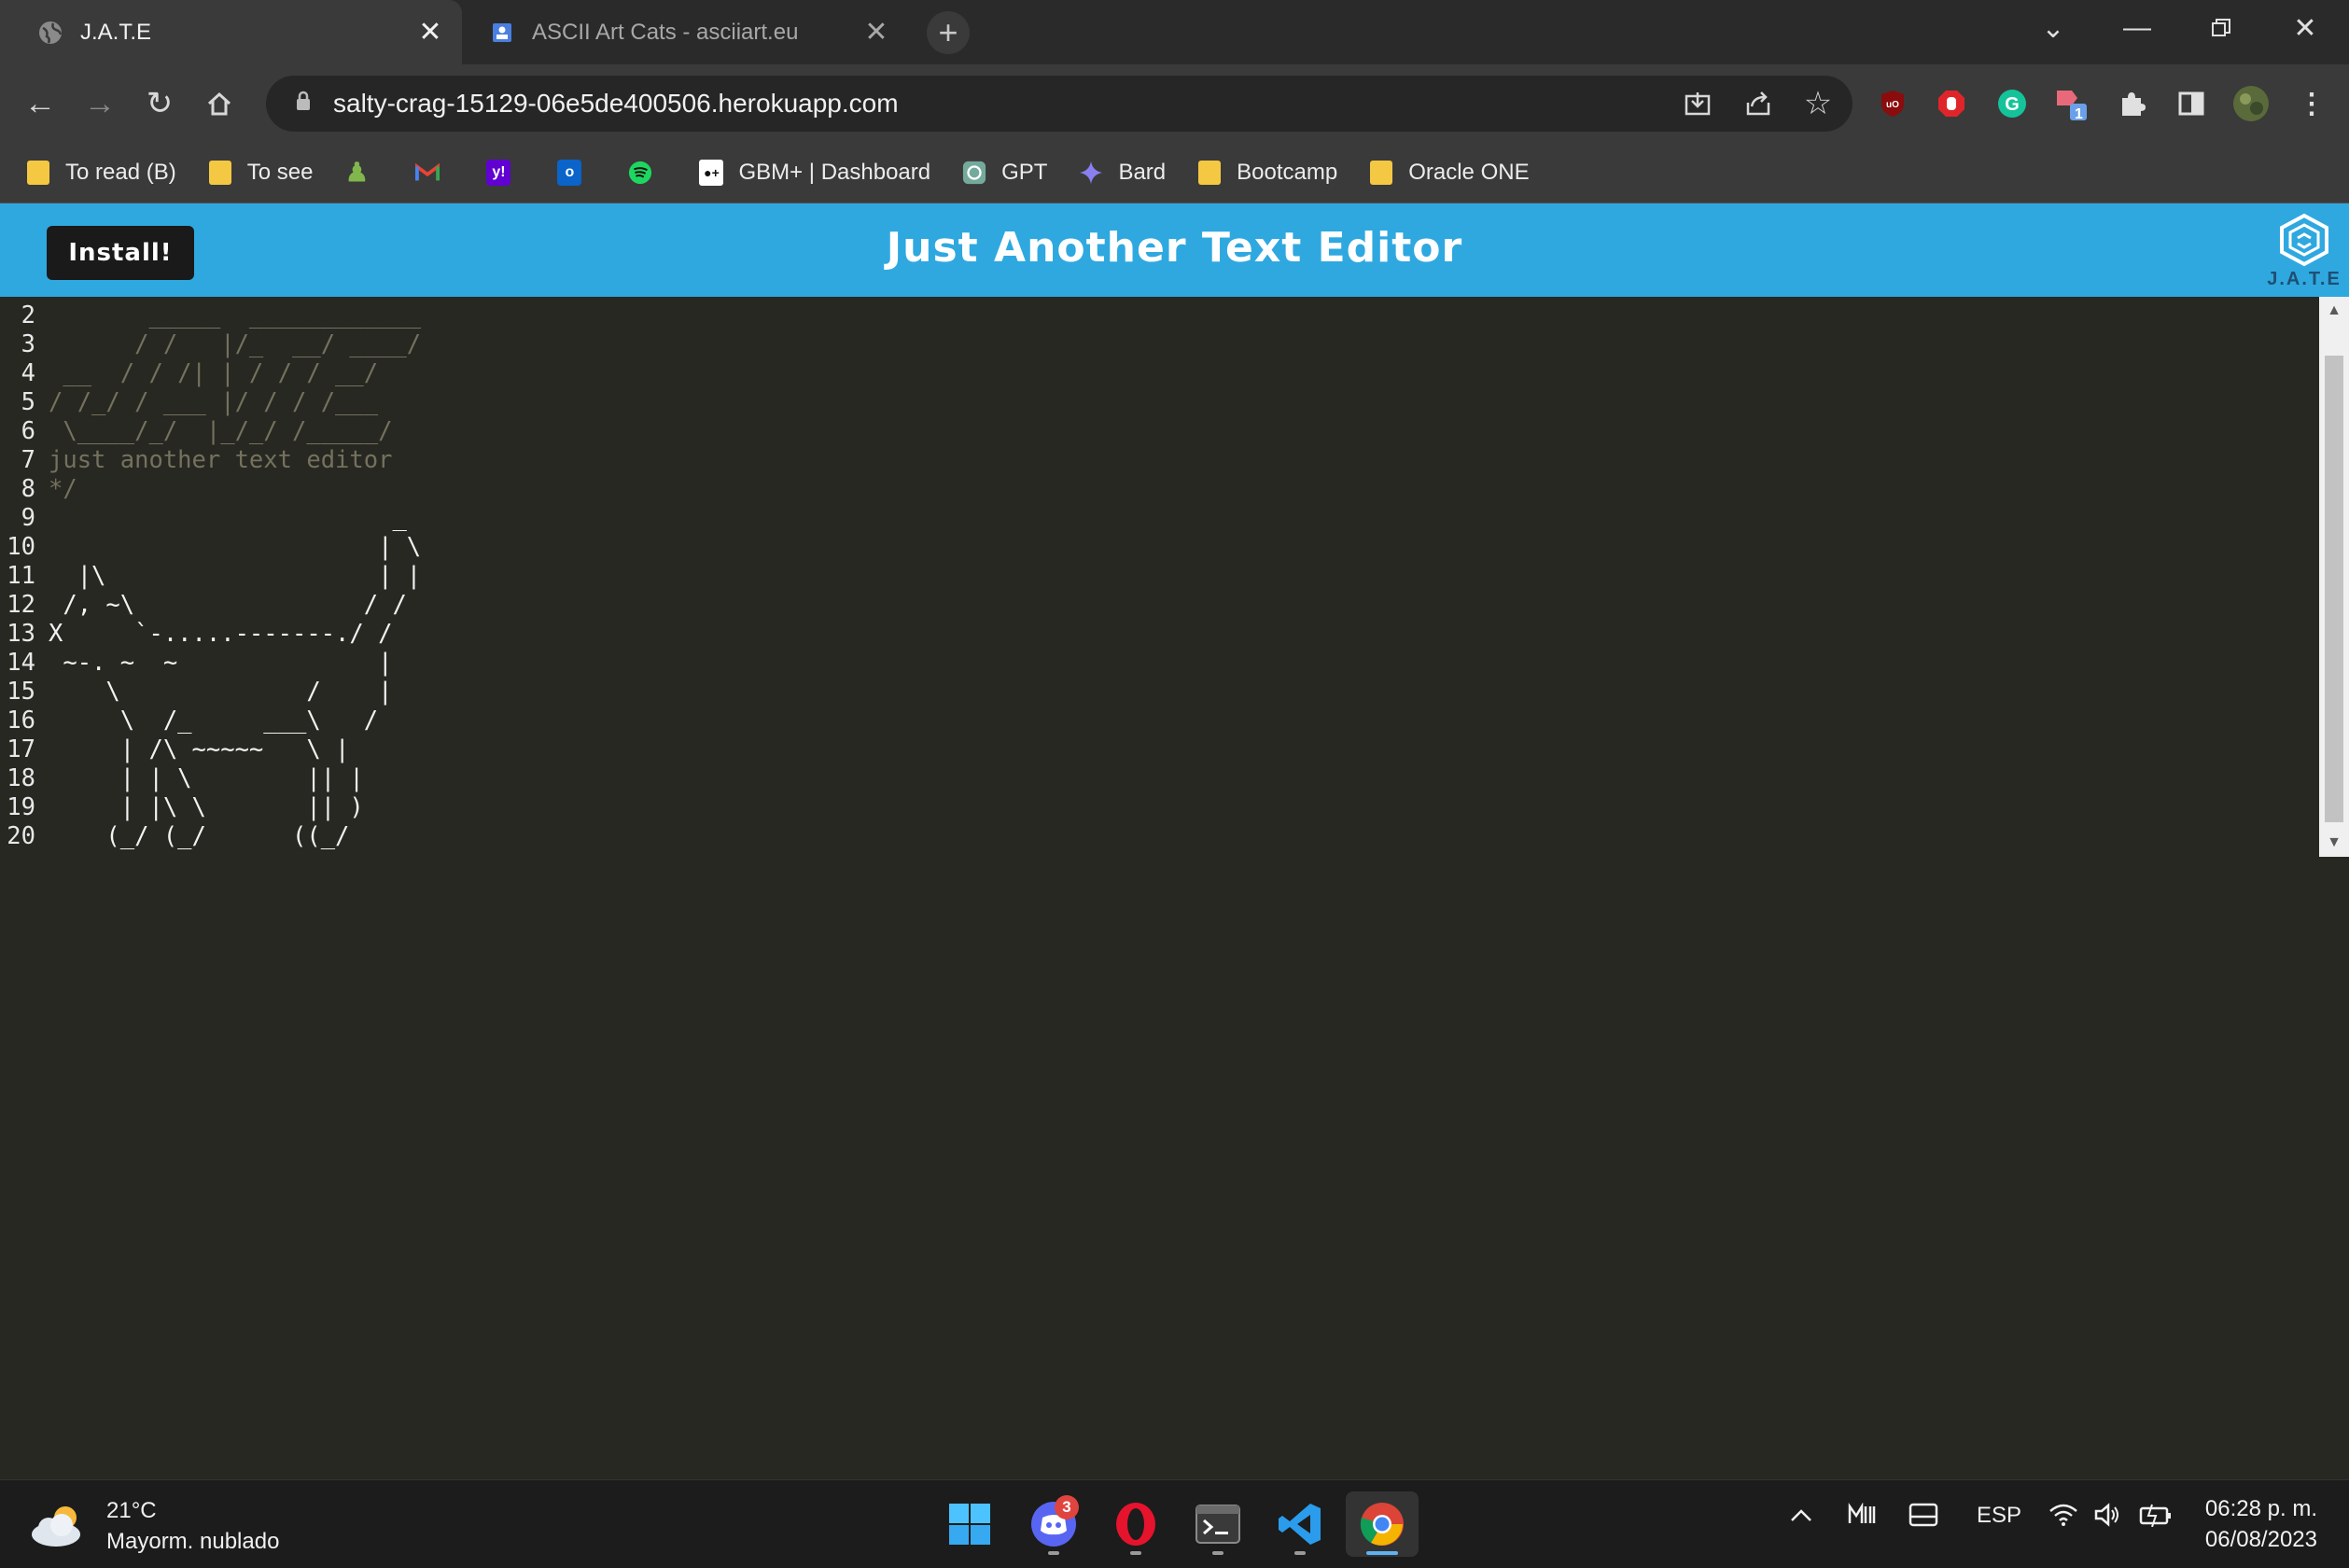 The height and width of the screenshot is (1568, 2349). What do you see at coordinates (2221, 28) in the screenshot?
I see `restore-button` at bounding box center [2221, 28].